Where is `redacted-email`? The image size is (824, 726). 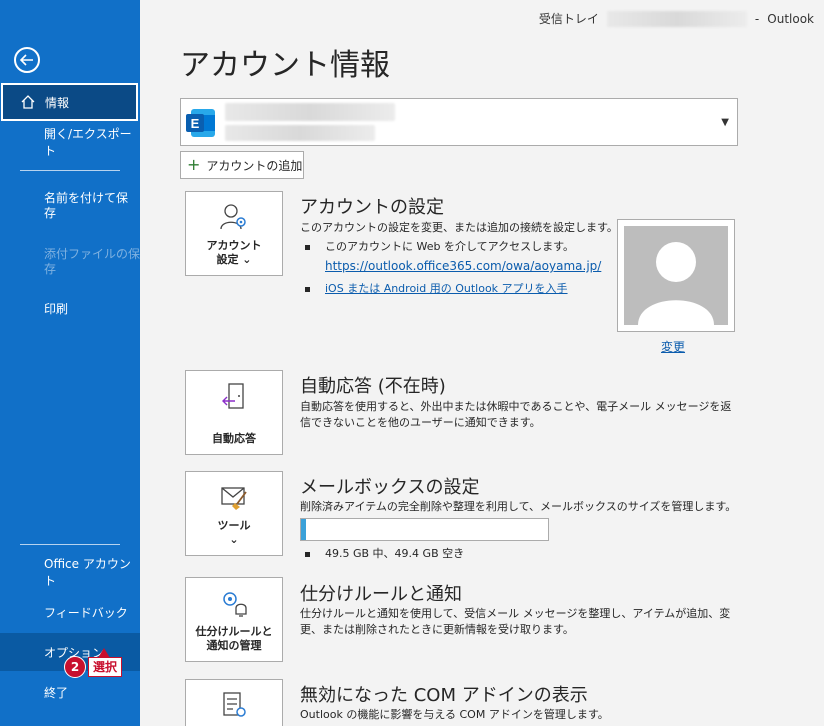 redacted-email is located at coordinates (676, 18).